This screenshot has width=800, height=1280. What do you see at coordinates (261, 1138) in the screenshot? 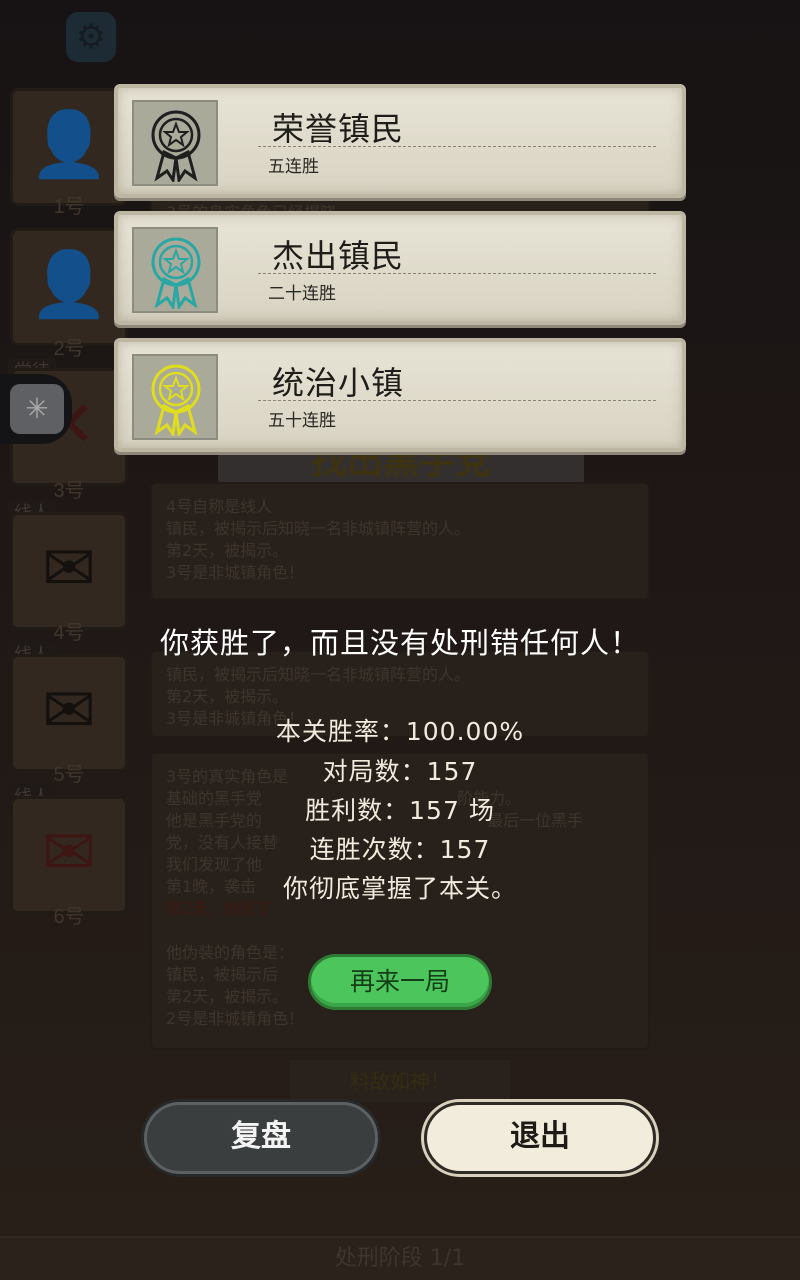
I see `review-button: 复盘` at bounding box center [261, 1138].